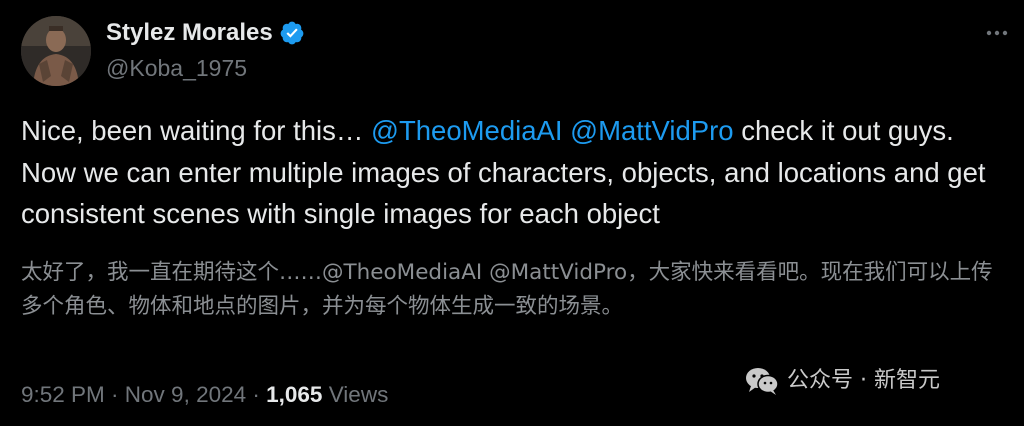  What do you see at coordinates (185, 394) in the screenshot?
I see `tweet-date: Nov 9, 2024` at bounding box center [185, 394].